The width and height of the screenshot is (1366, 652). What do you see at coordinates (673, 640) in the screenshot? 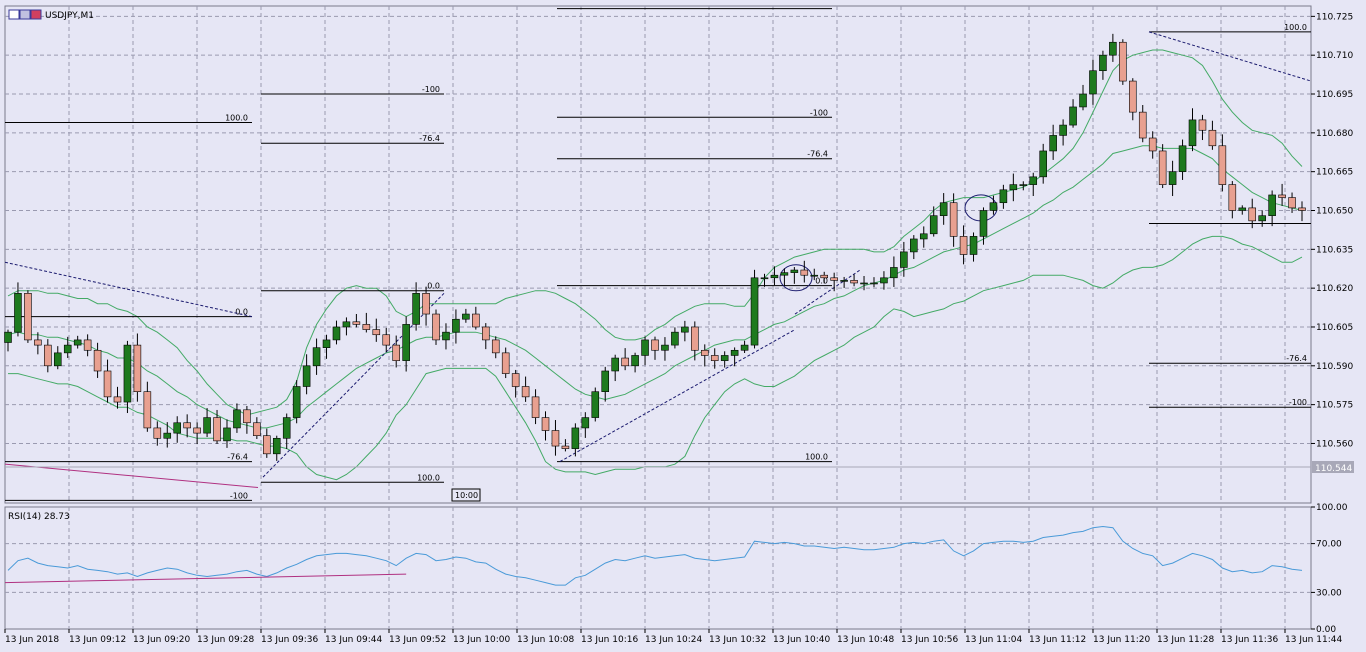
I see `time-tick-label: 13 Jun 10:24` at bounding box center [673, 640].